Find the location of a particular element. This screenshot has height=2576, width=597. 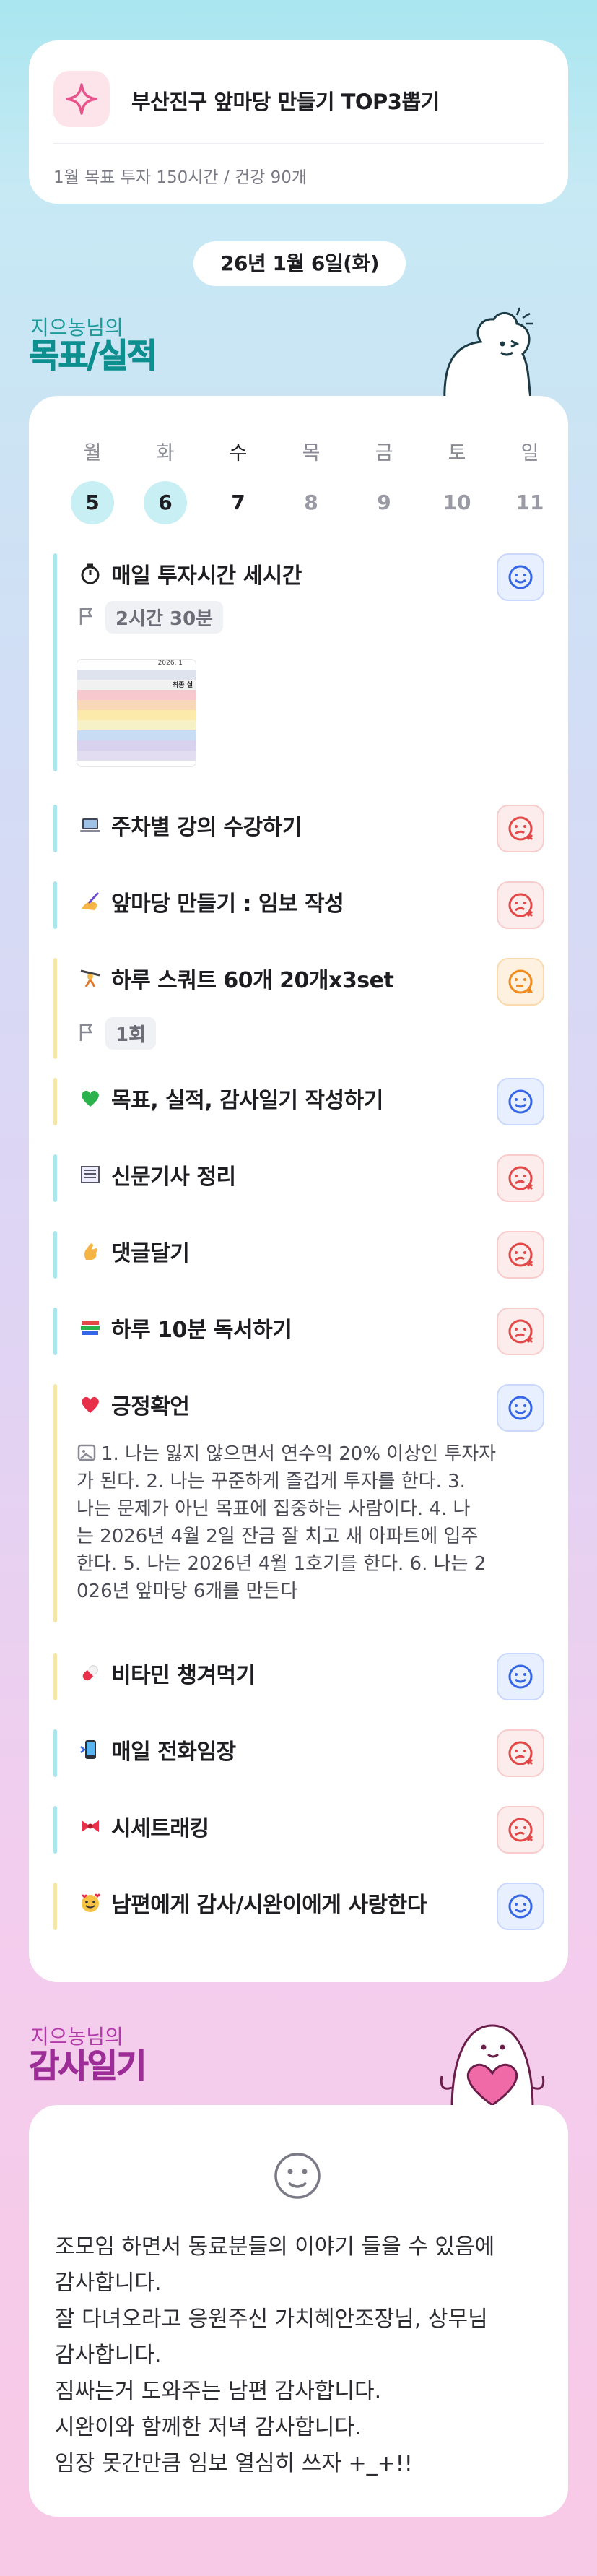

mascot-illustration is located at coordinates (488, 353).